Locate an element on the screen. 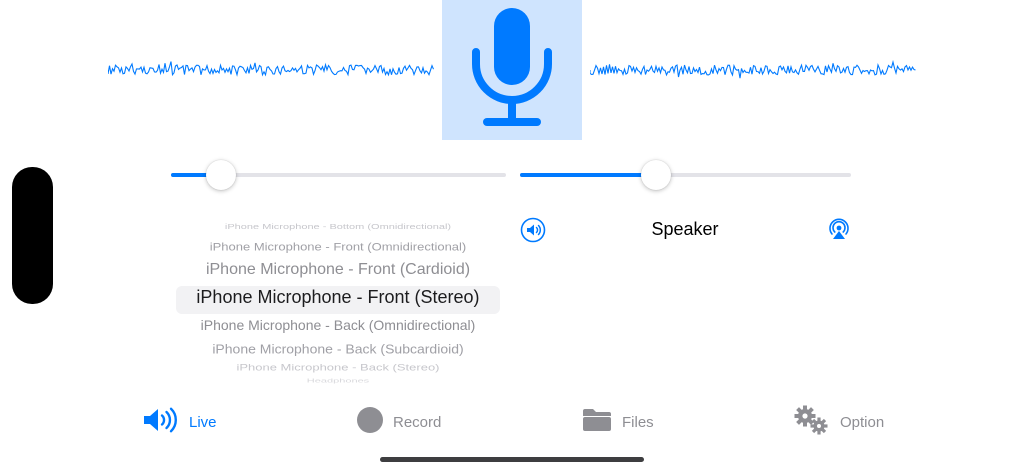 This screenshot has width=1024, height=472. picker-option-selected: iPhone Microphone - Front (Stereo) is located at coordinates (338, 297).